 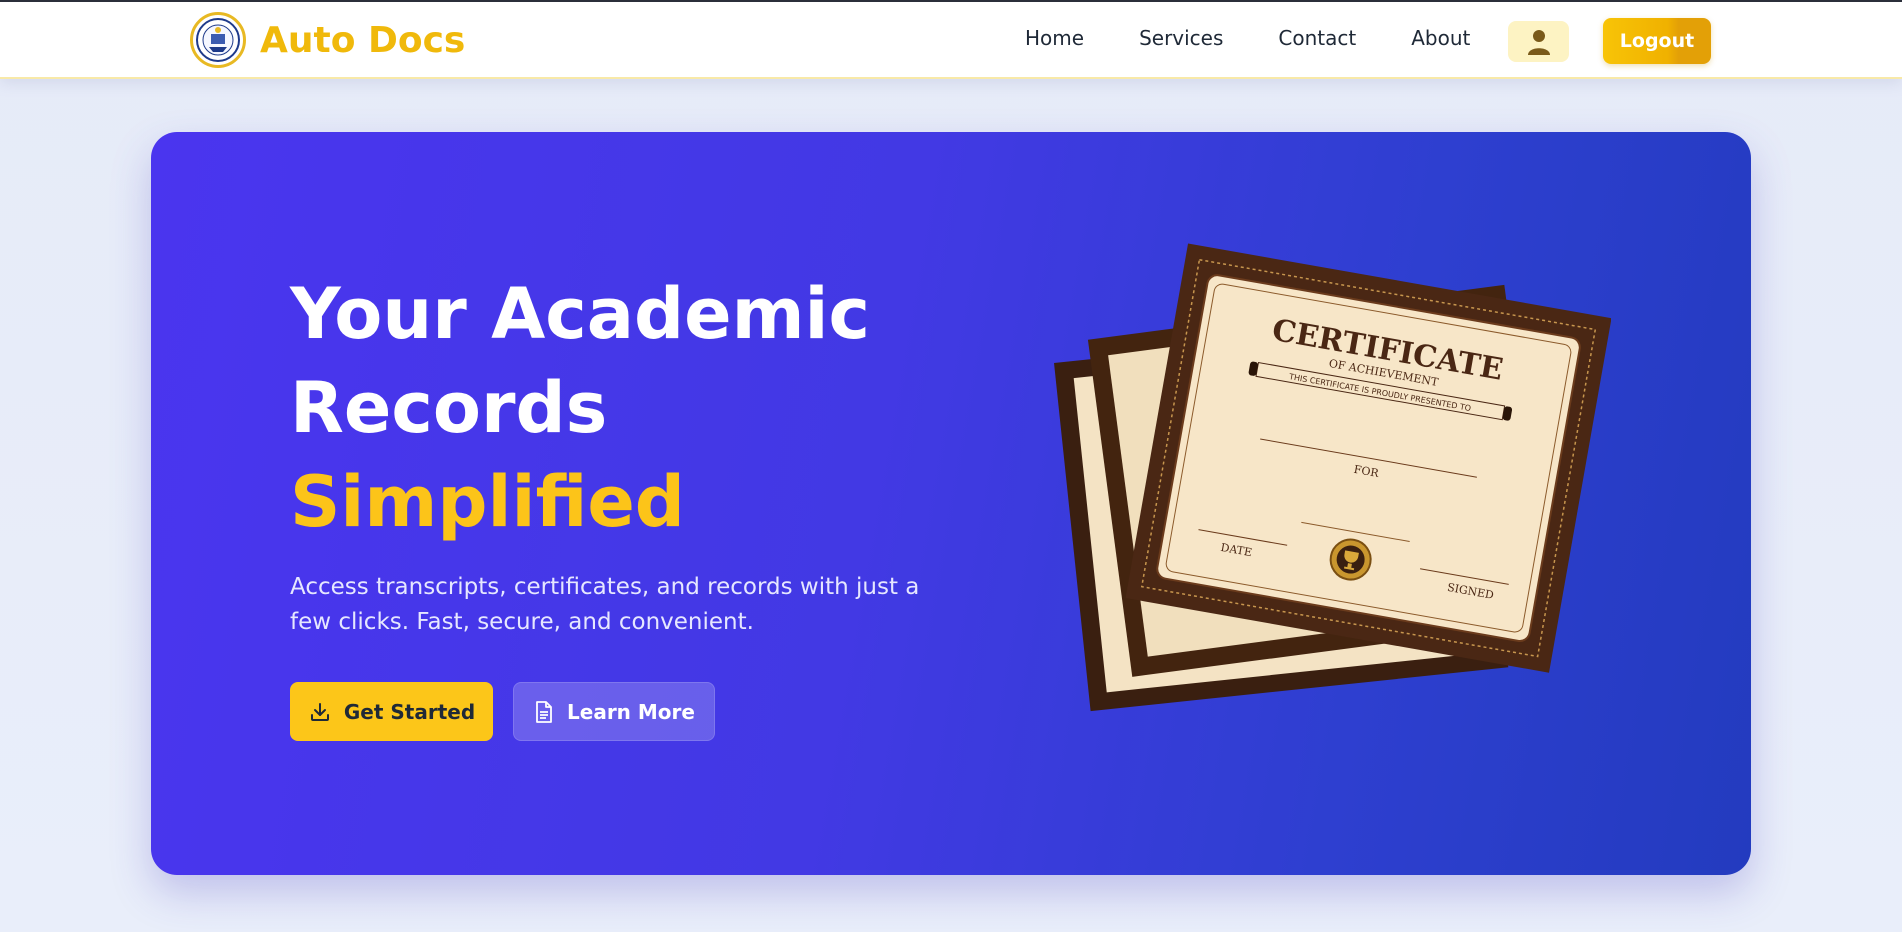 What do you see at coordinates (218, 40) in the screenshot?
I see `university-seal-logo` at bounding box center [218, 40].